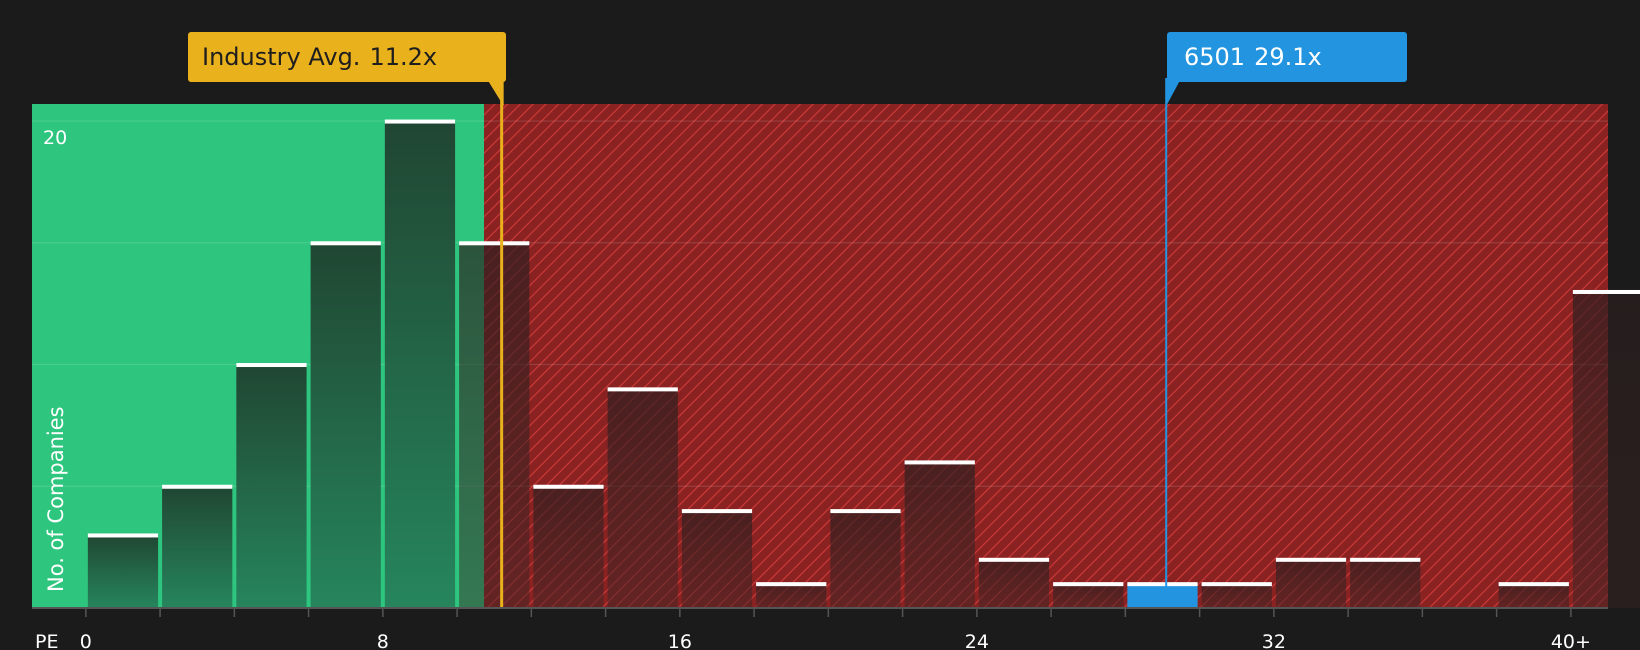 This screenshot has height=650, width=1640. What do you see at coordinates (1173, 93) in the screenshot?
I see `company-pe-pointer` at bounding box center [1173, 93].